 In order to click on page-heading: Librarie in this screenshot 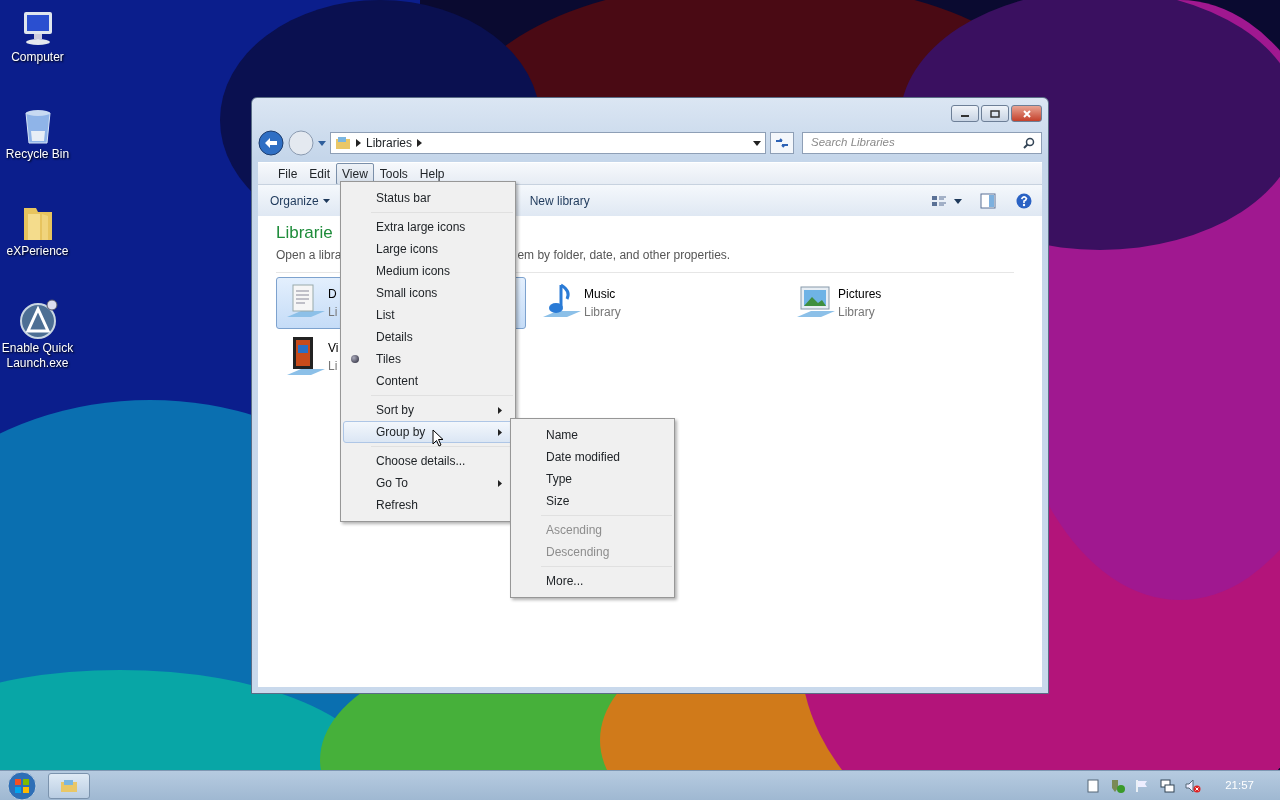, I will do `click(304, 233)`.